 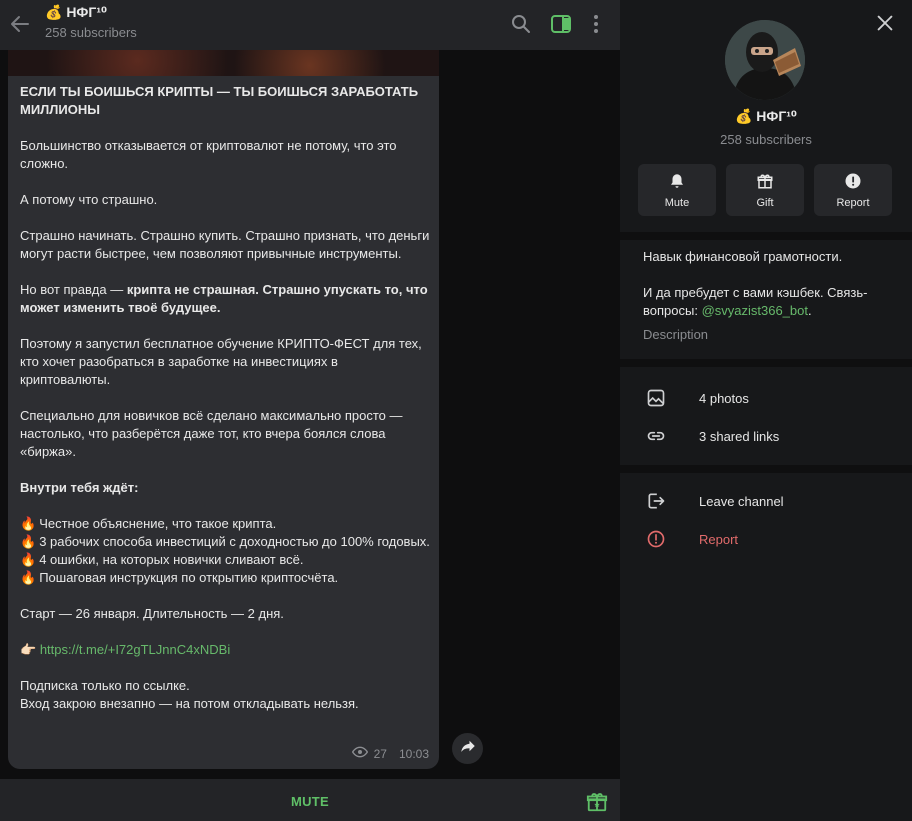 What do you see at coordinates (809, 310) in the screenshot?
I see `description-end: .` at bounding box center [809, 310].